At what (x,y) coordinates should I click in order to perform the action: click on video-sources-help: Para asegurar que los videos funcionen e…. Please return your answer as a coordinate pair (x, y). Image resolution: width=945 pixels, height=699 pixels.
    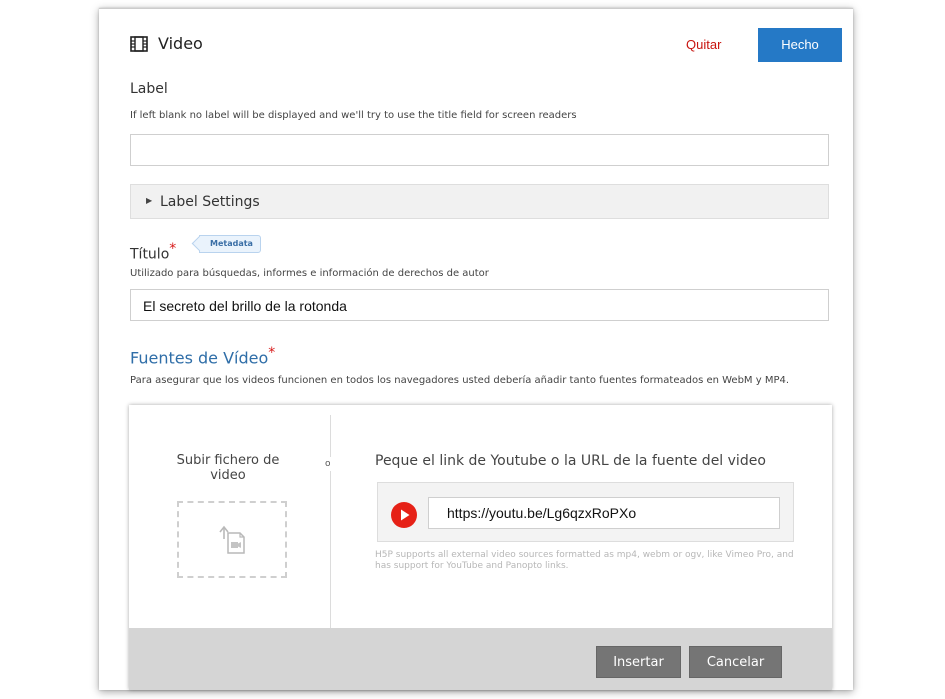
    Looking at the image, I should click on (460, 380).